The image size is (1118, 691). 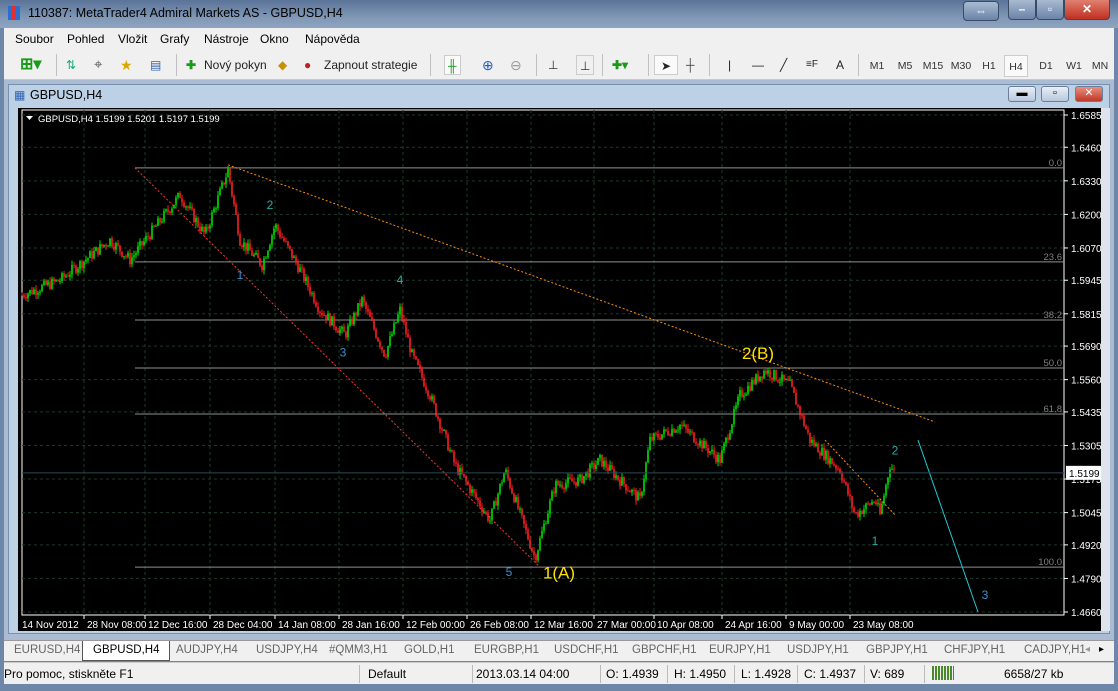 I want to click on candlestick-chart-icon: ╫, so click(x=452, y=65).